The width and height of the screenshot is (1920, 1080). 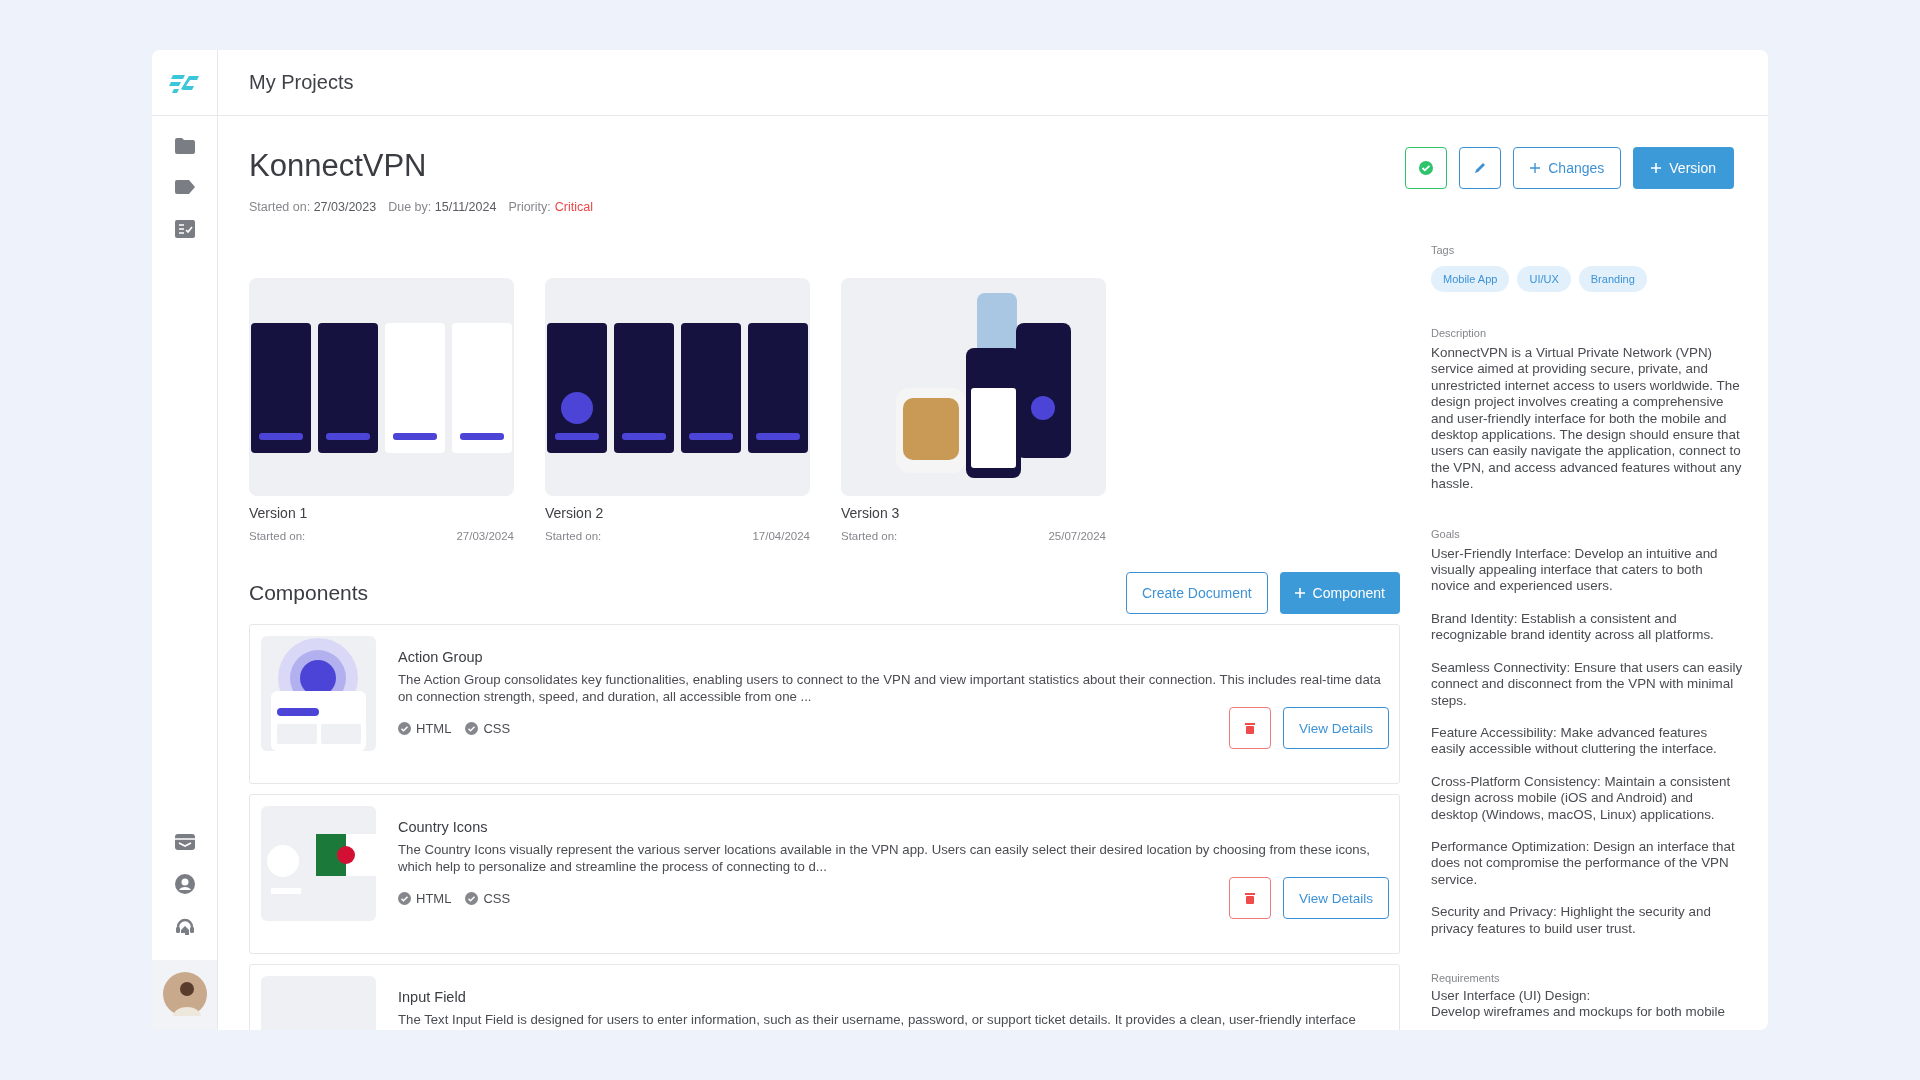 What do you see at coordinates (313, 207) in the screenshot?
I see `start-date: Started on: 27/03/2023` at bounding box center [313, 207].